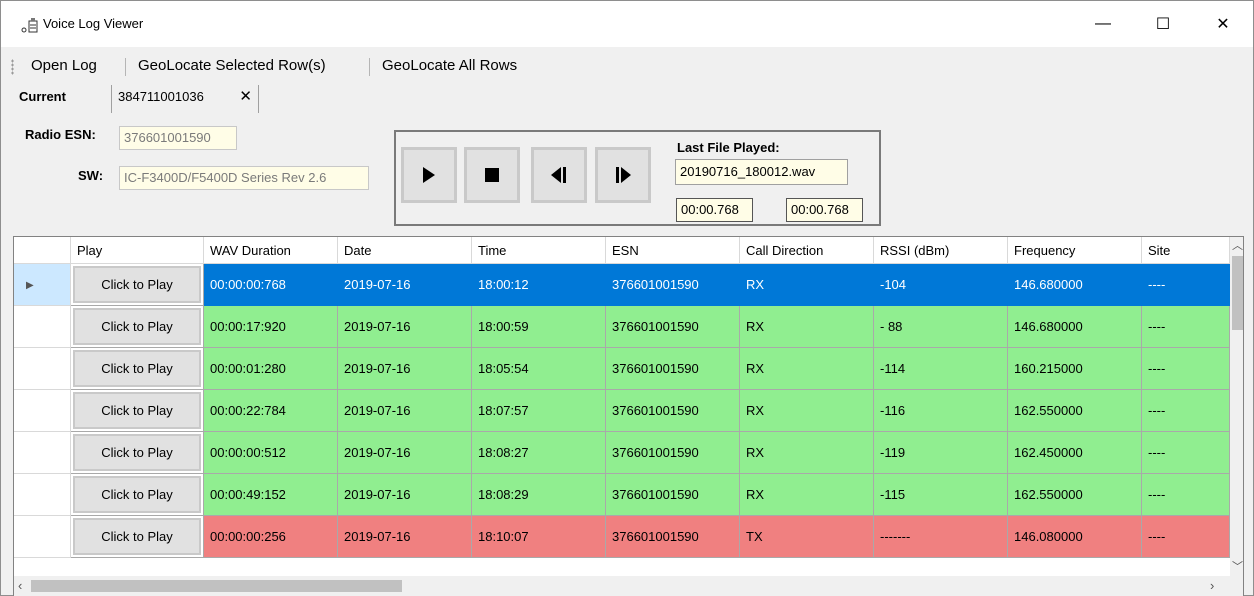  Describe the element at coordinates (271, 495) in the screenshot. I see `cell-wav-duration: 00:00:49:152` at that location.